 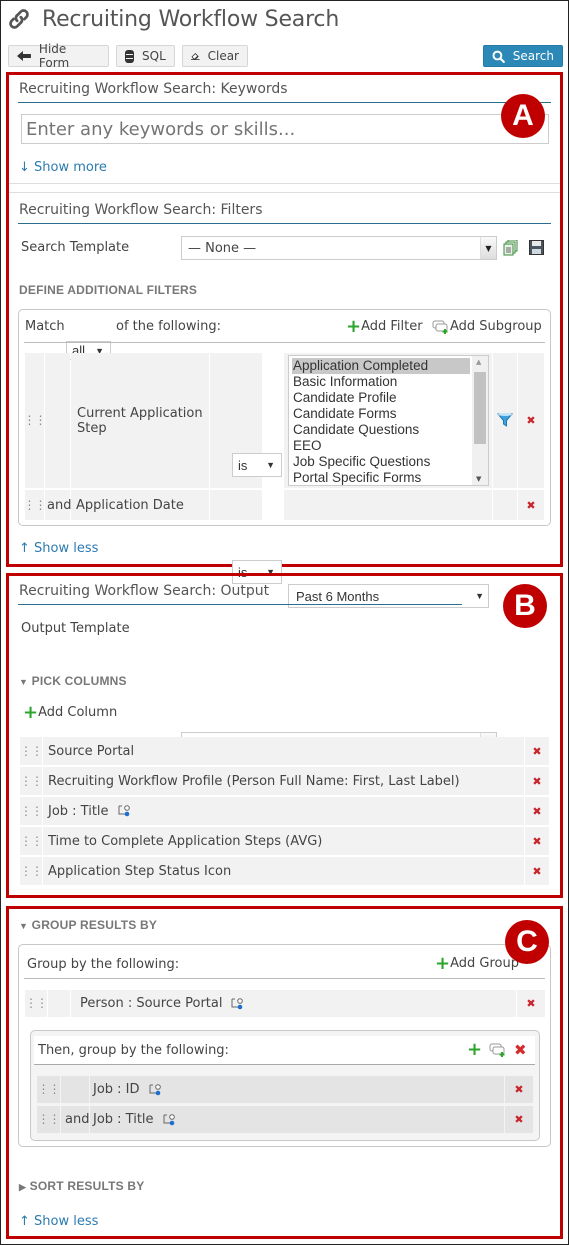 What do you see at coordinates (381, 478) in the screenshot?
I see `listbox-option: Portal Specific Forms` at bounding box center [381, 478].